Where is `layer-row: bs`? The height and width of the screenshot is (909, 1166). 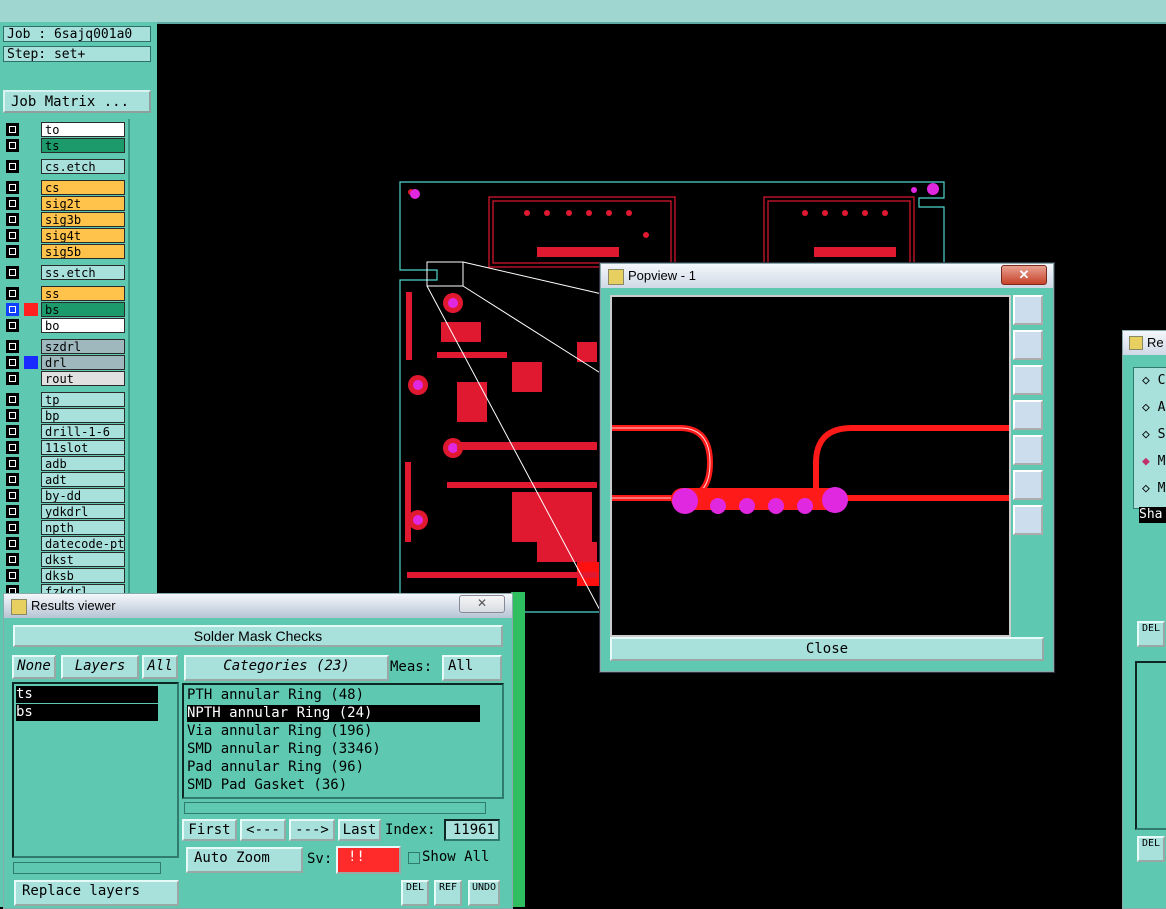 layer-row: bs is located at coordinates (65, 309).